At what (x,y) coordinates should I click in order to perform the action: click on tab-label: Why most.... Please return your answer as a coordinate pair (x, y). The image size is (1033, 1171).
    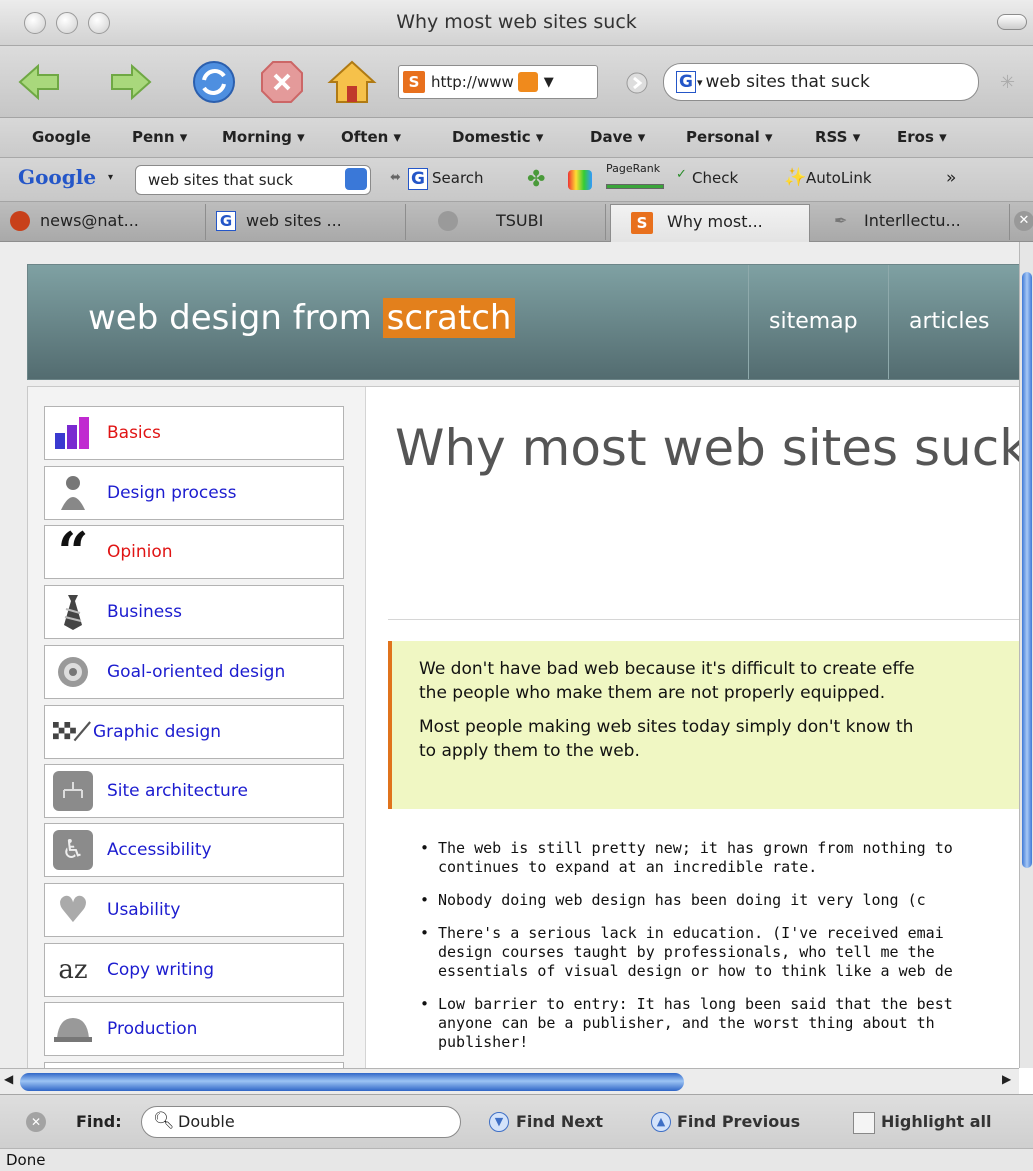
    Looking at the image, I should click on (715, 221).